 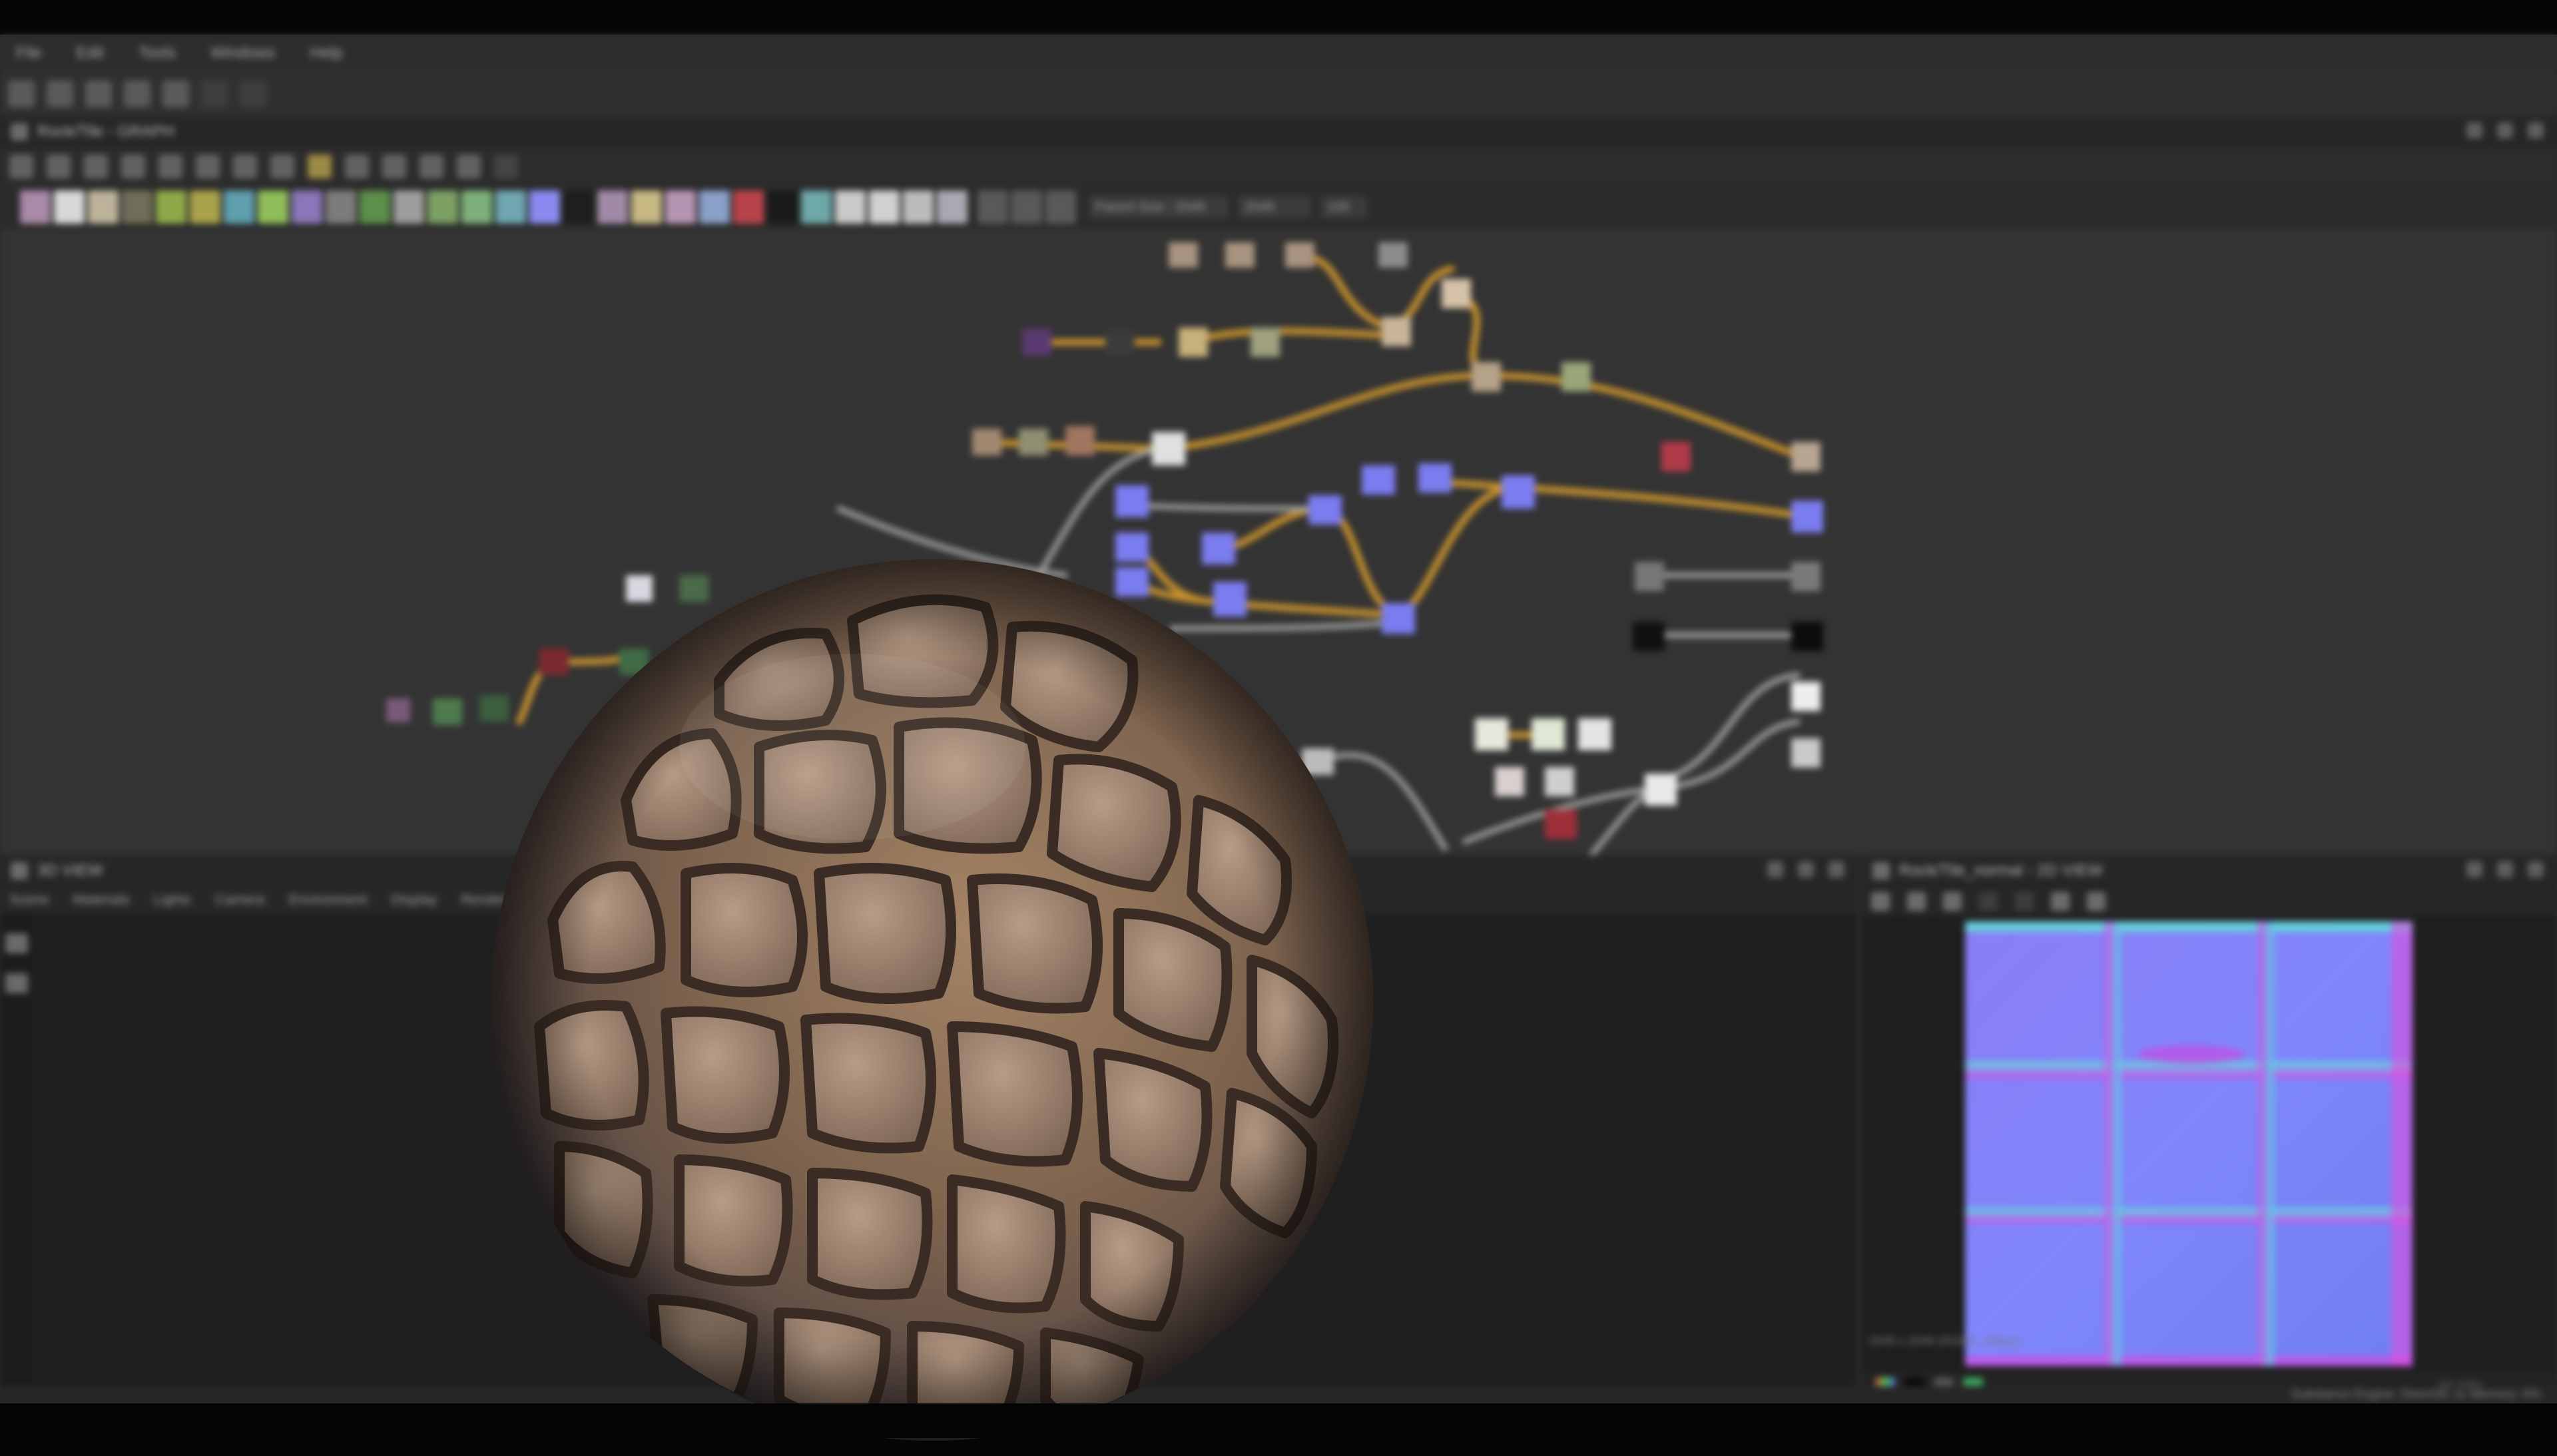 What do you see at coordinates (16, 943) in the screenshot?
I see `camera-tool-icon` at bounding box center [16, 943].